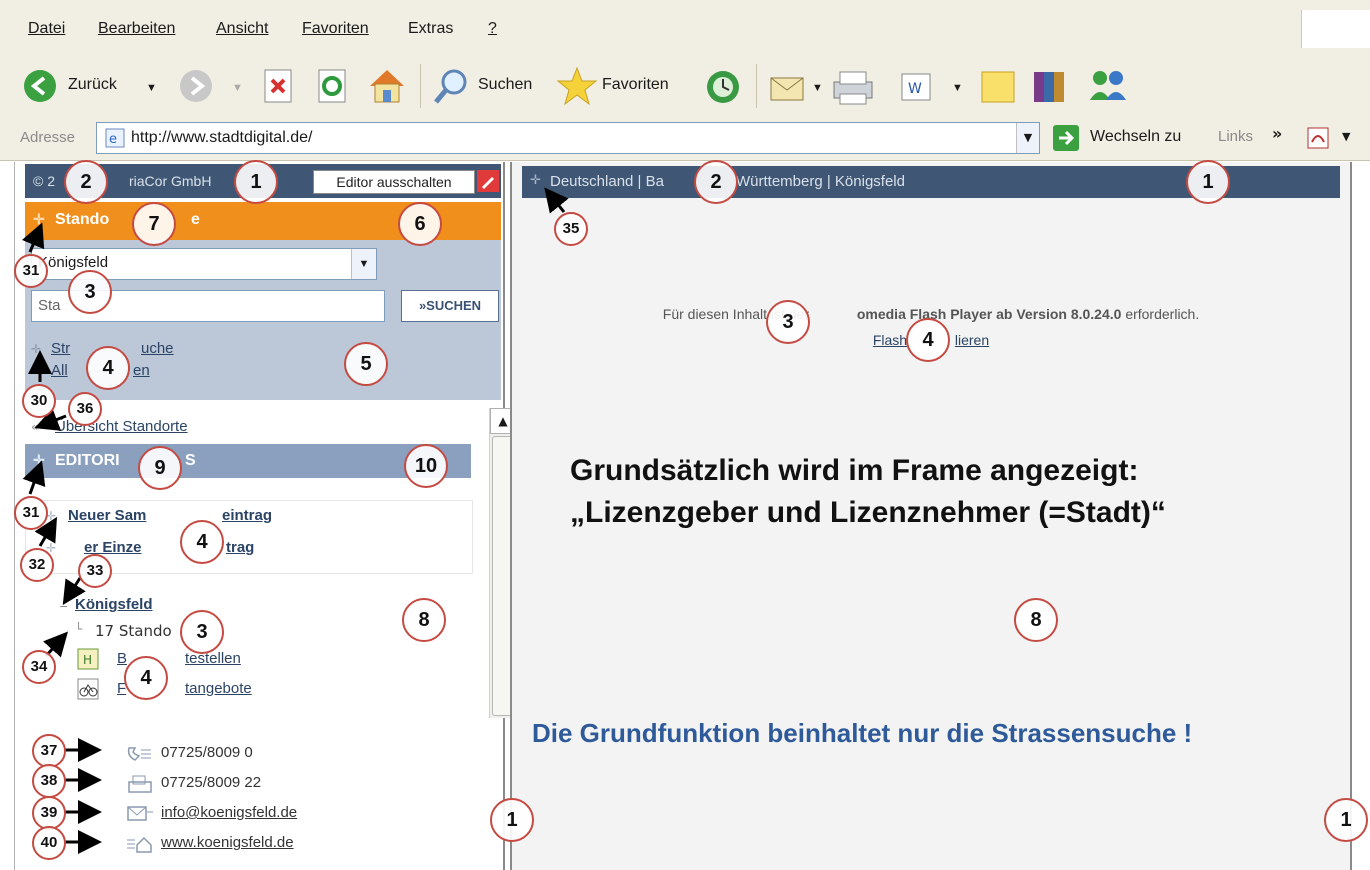  Describe the element at coordinates (37, 565) in the screenshot. I see `callout-32: 32` at that location.